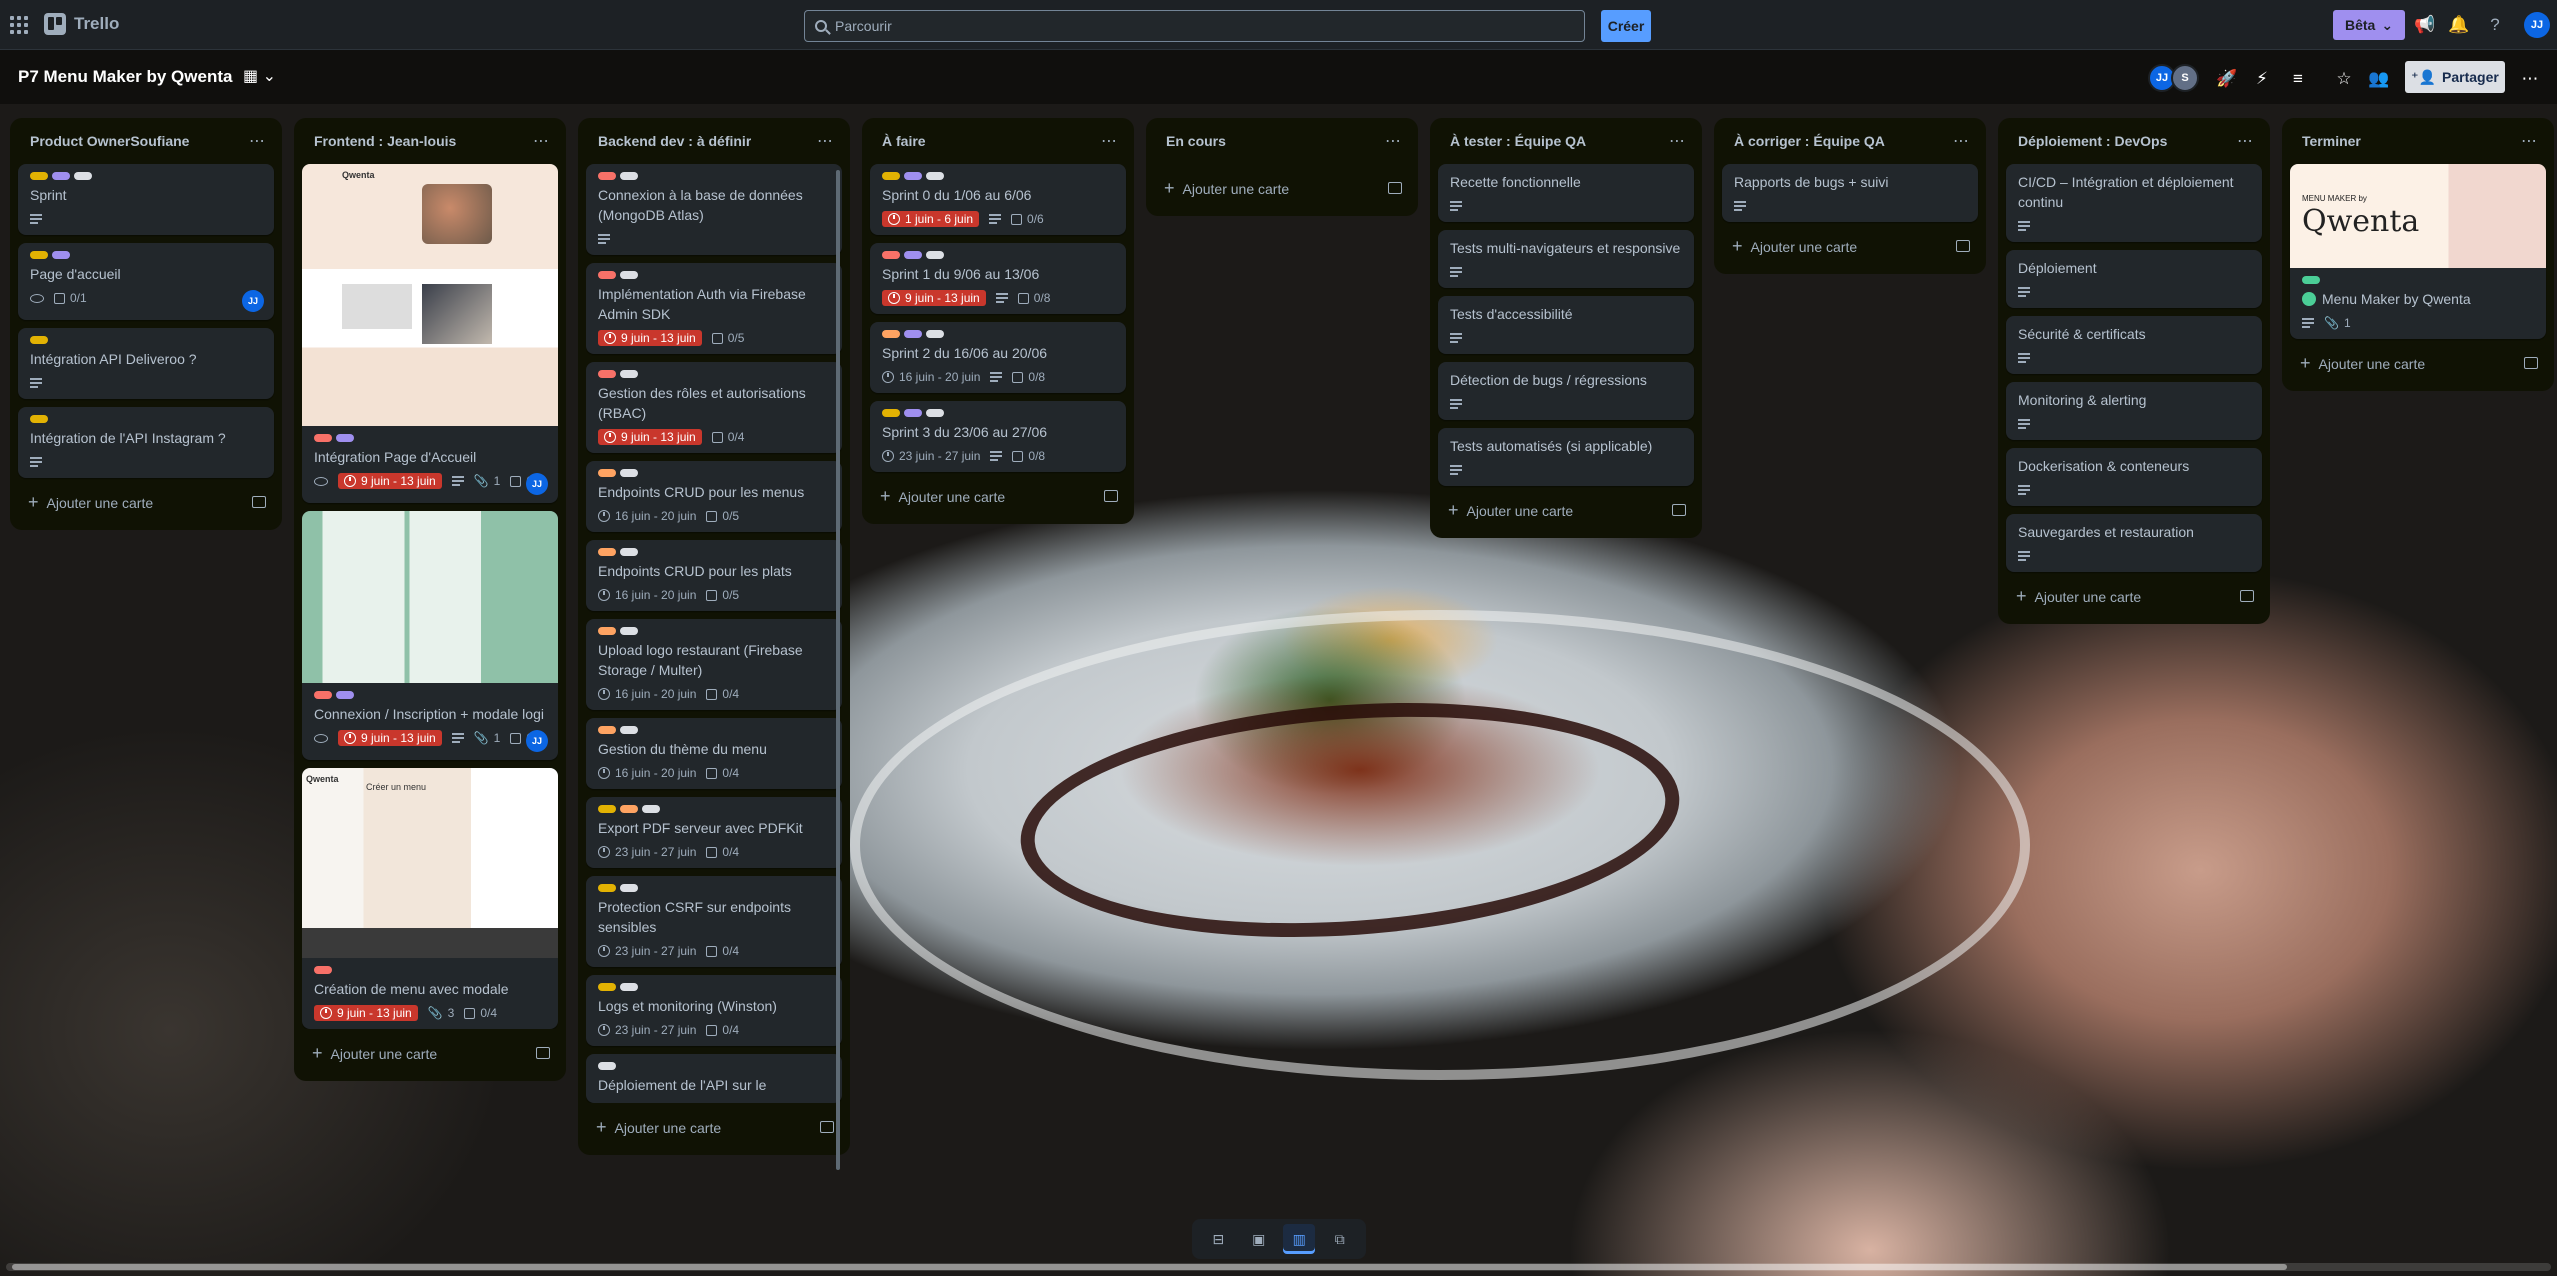 This screenshot has width=2557, height=1276. What do you see at coordinates (430, 141) in the screenshot?
I see `list-header: Frontend : Jean-louis ⋯` at bounding box center [430, 141].